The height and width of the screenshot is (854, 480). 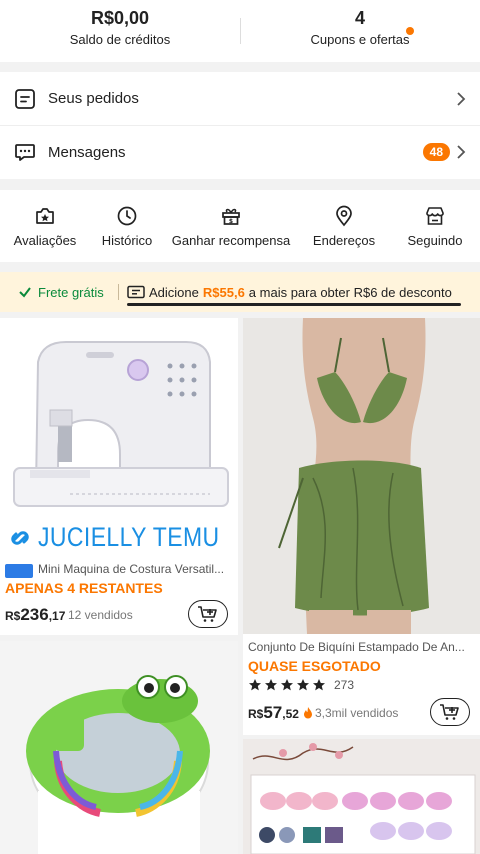 I want to click on credit-balance: R$0,00 Saldo de créditos, so click(x=120, y=31).